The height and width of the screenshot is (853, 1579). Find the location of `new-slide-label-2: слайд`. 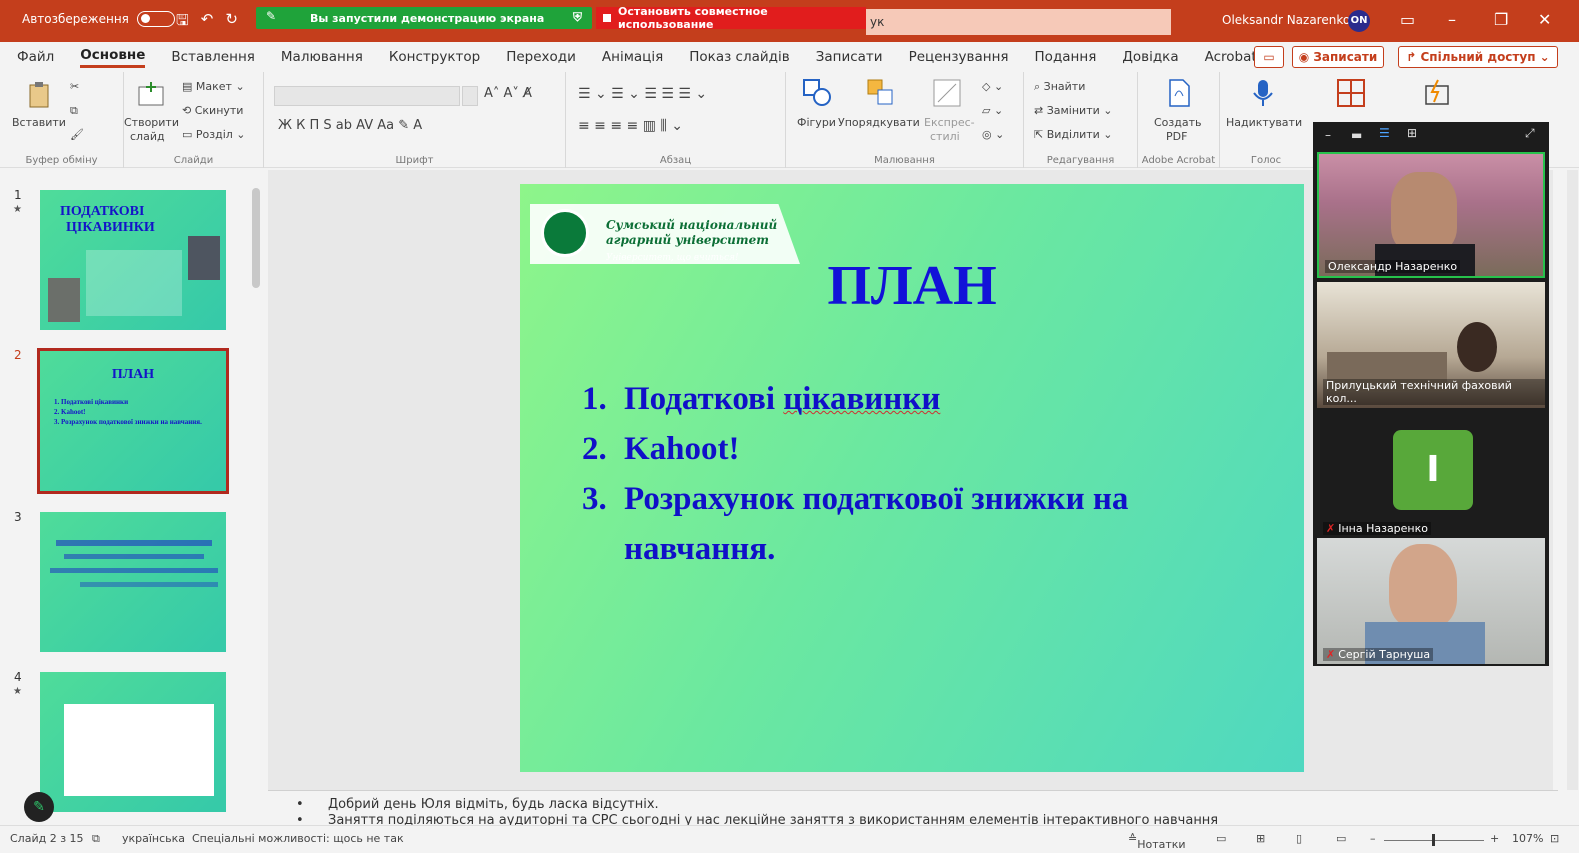

new-slide-label-2: слайд is located at coordinates (147, 136).